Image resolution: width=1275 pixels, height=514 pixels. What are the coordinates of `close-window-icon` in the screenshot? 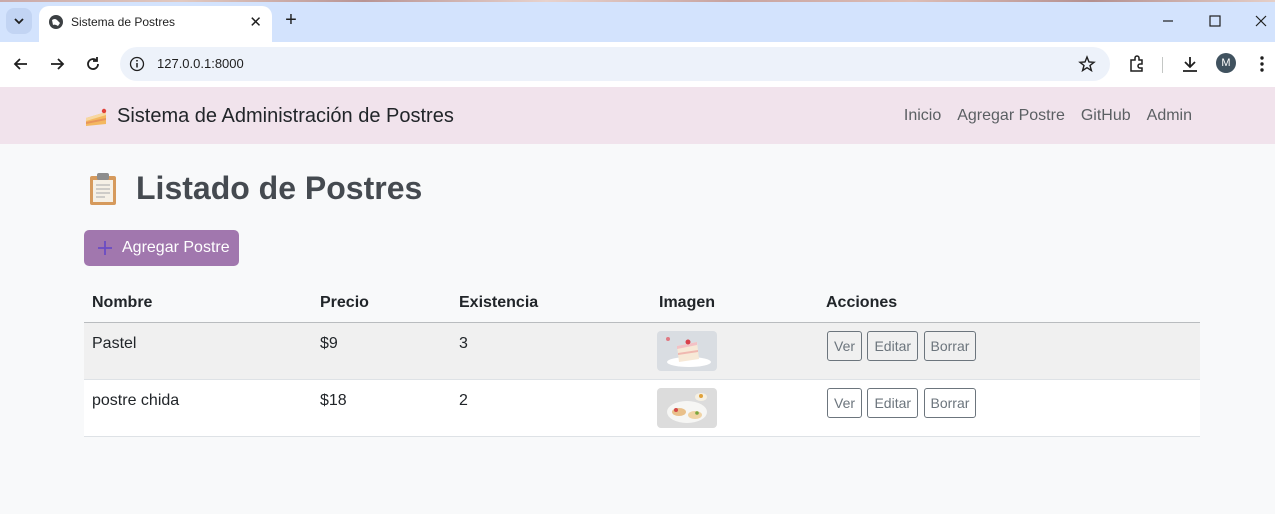 It's located at (1261, 21).